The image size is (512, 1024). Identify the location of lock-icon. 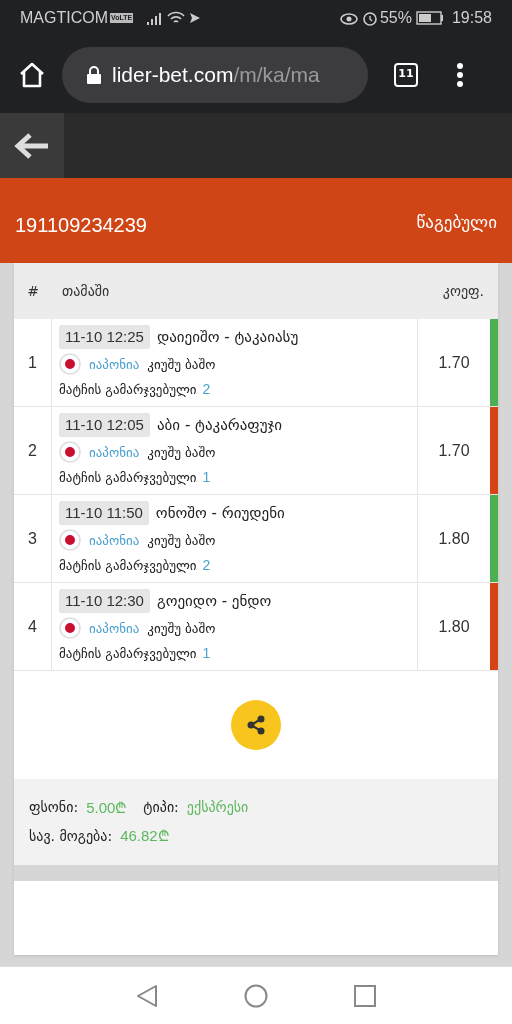
(94, 74).